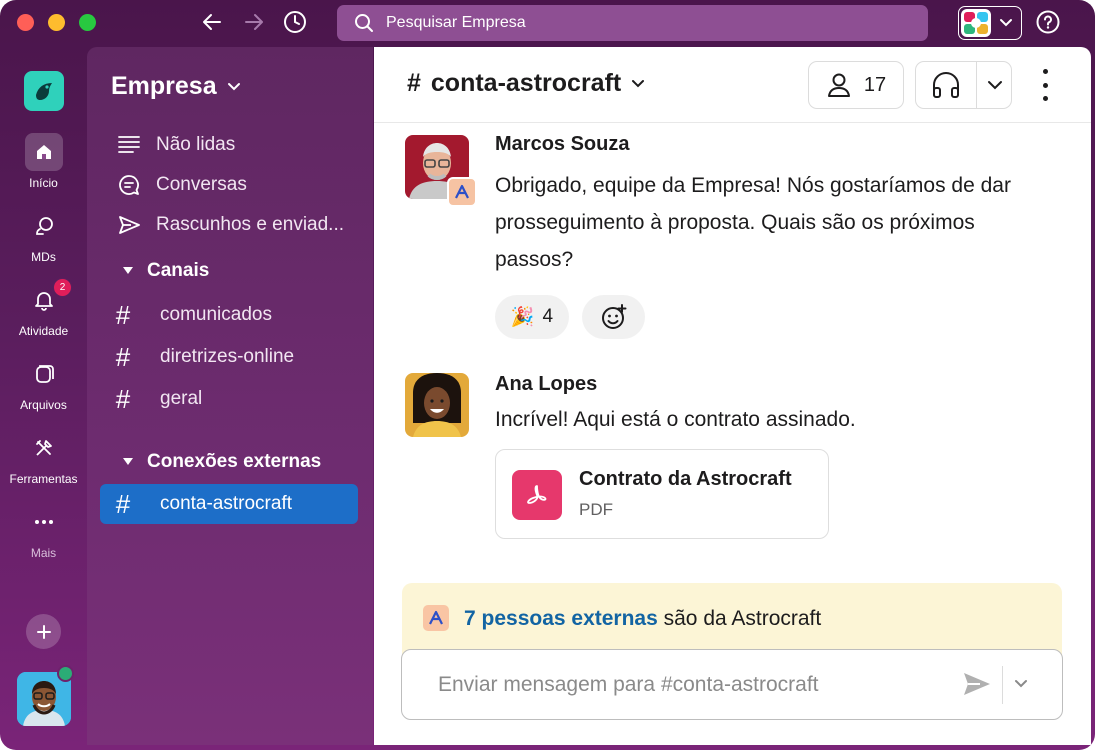 The height and width of the screenshot is (750, 1095). I want to click on section-title: Canais, so click(178, 270).